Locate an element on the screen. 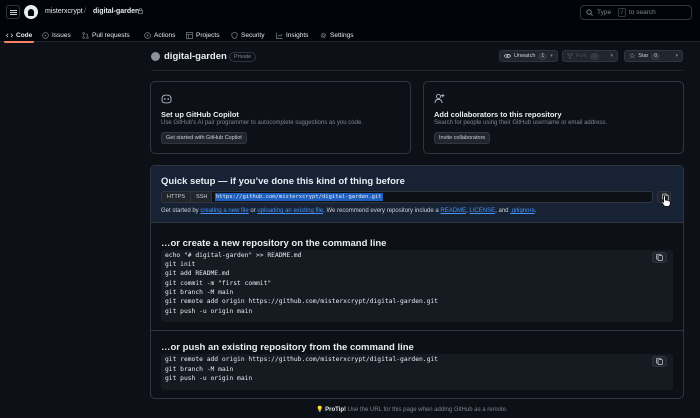  search-shortcut-key: / is located at coordinates (622, 12).